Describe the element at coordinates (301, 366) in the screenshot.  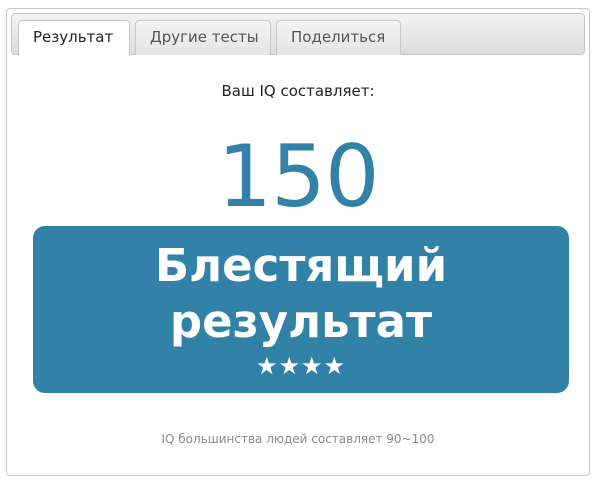
I see `rating-stars: ★★★★` at that location.